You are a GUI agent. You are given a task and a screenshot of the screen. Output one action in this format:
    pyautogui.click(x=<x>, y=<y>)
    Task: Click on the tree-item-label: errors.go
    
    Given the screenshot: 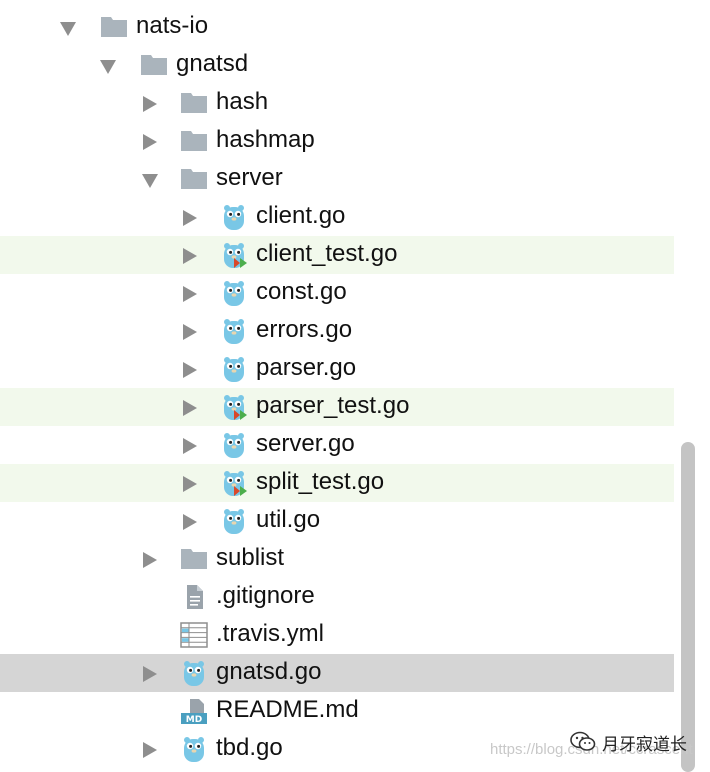 What is the action you would take?
    pyautogui.click(x=304, y=329)
    